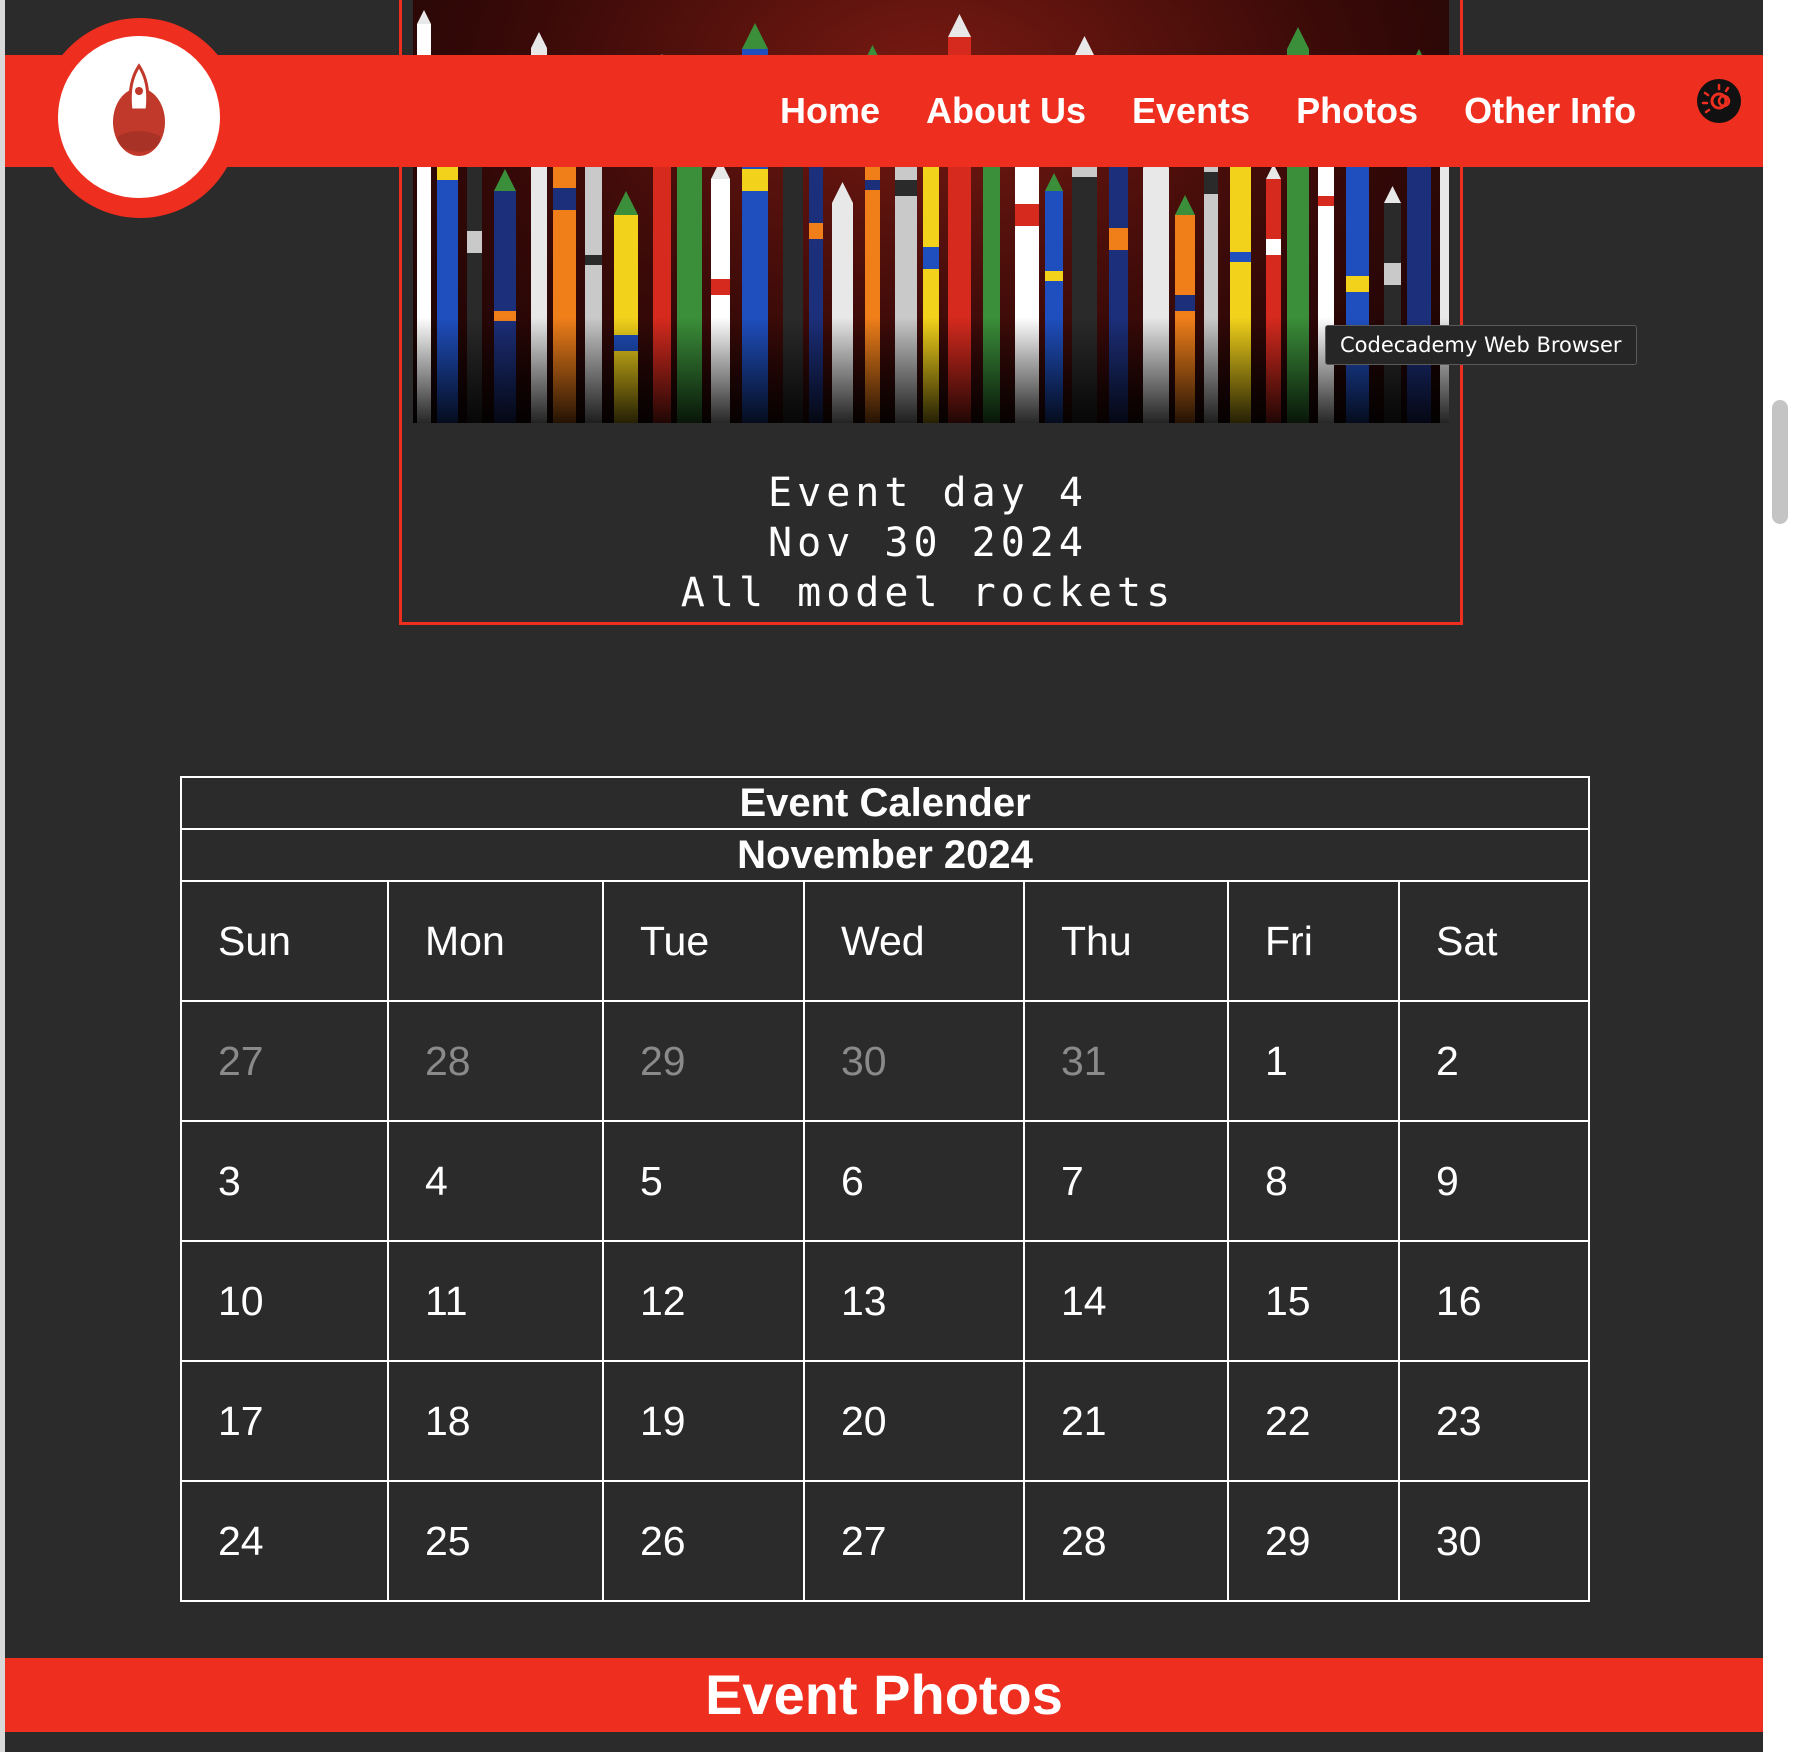 The width and height of the screenshot is (1798, 1752). What do you see at coordinates (1006, 111) in the screenshot?
I see `nav-link-about-us: About Us` at bounding box center [1006, 111].